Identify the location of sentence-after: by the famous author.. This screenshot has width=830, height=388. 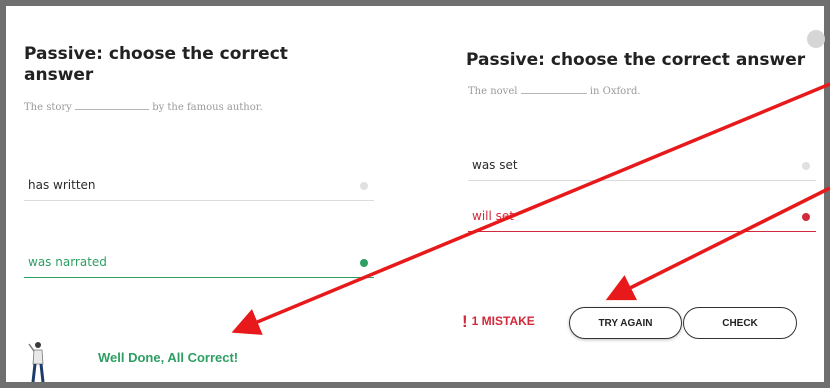
(207, 107).